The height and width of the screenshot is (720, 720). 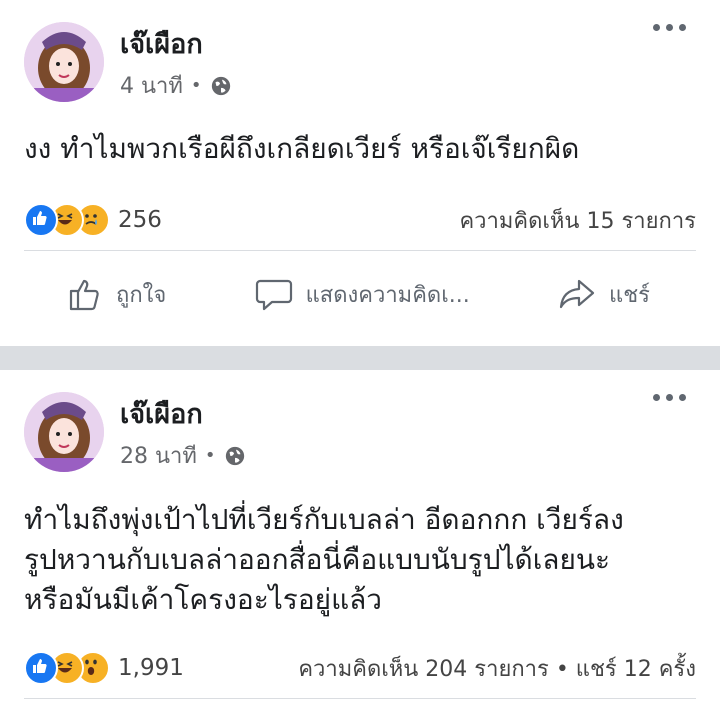 What do you see at coordinates (603, 294) in the screenshot?
I see `share-button: แชร์` at bounding box center [603, 294].